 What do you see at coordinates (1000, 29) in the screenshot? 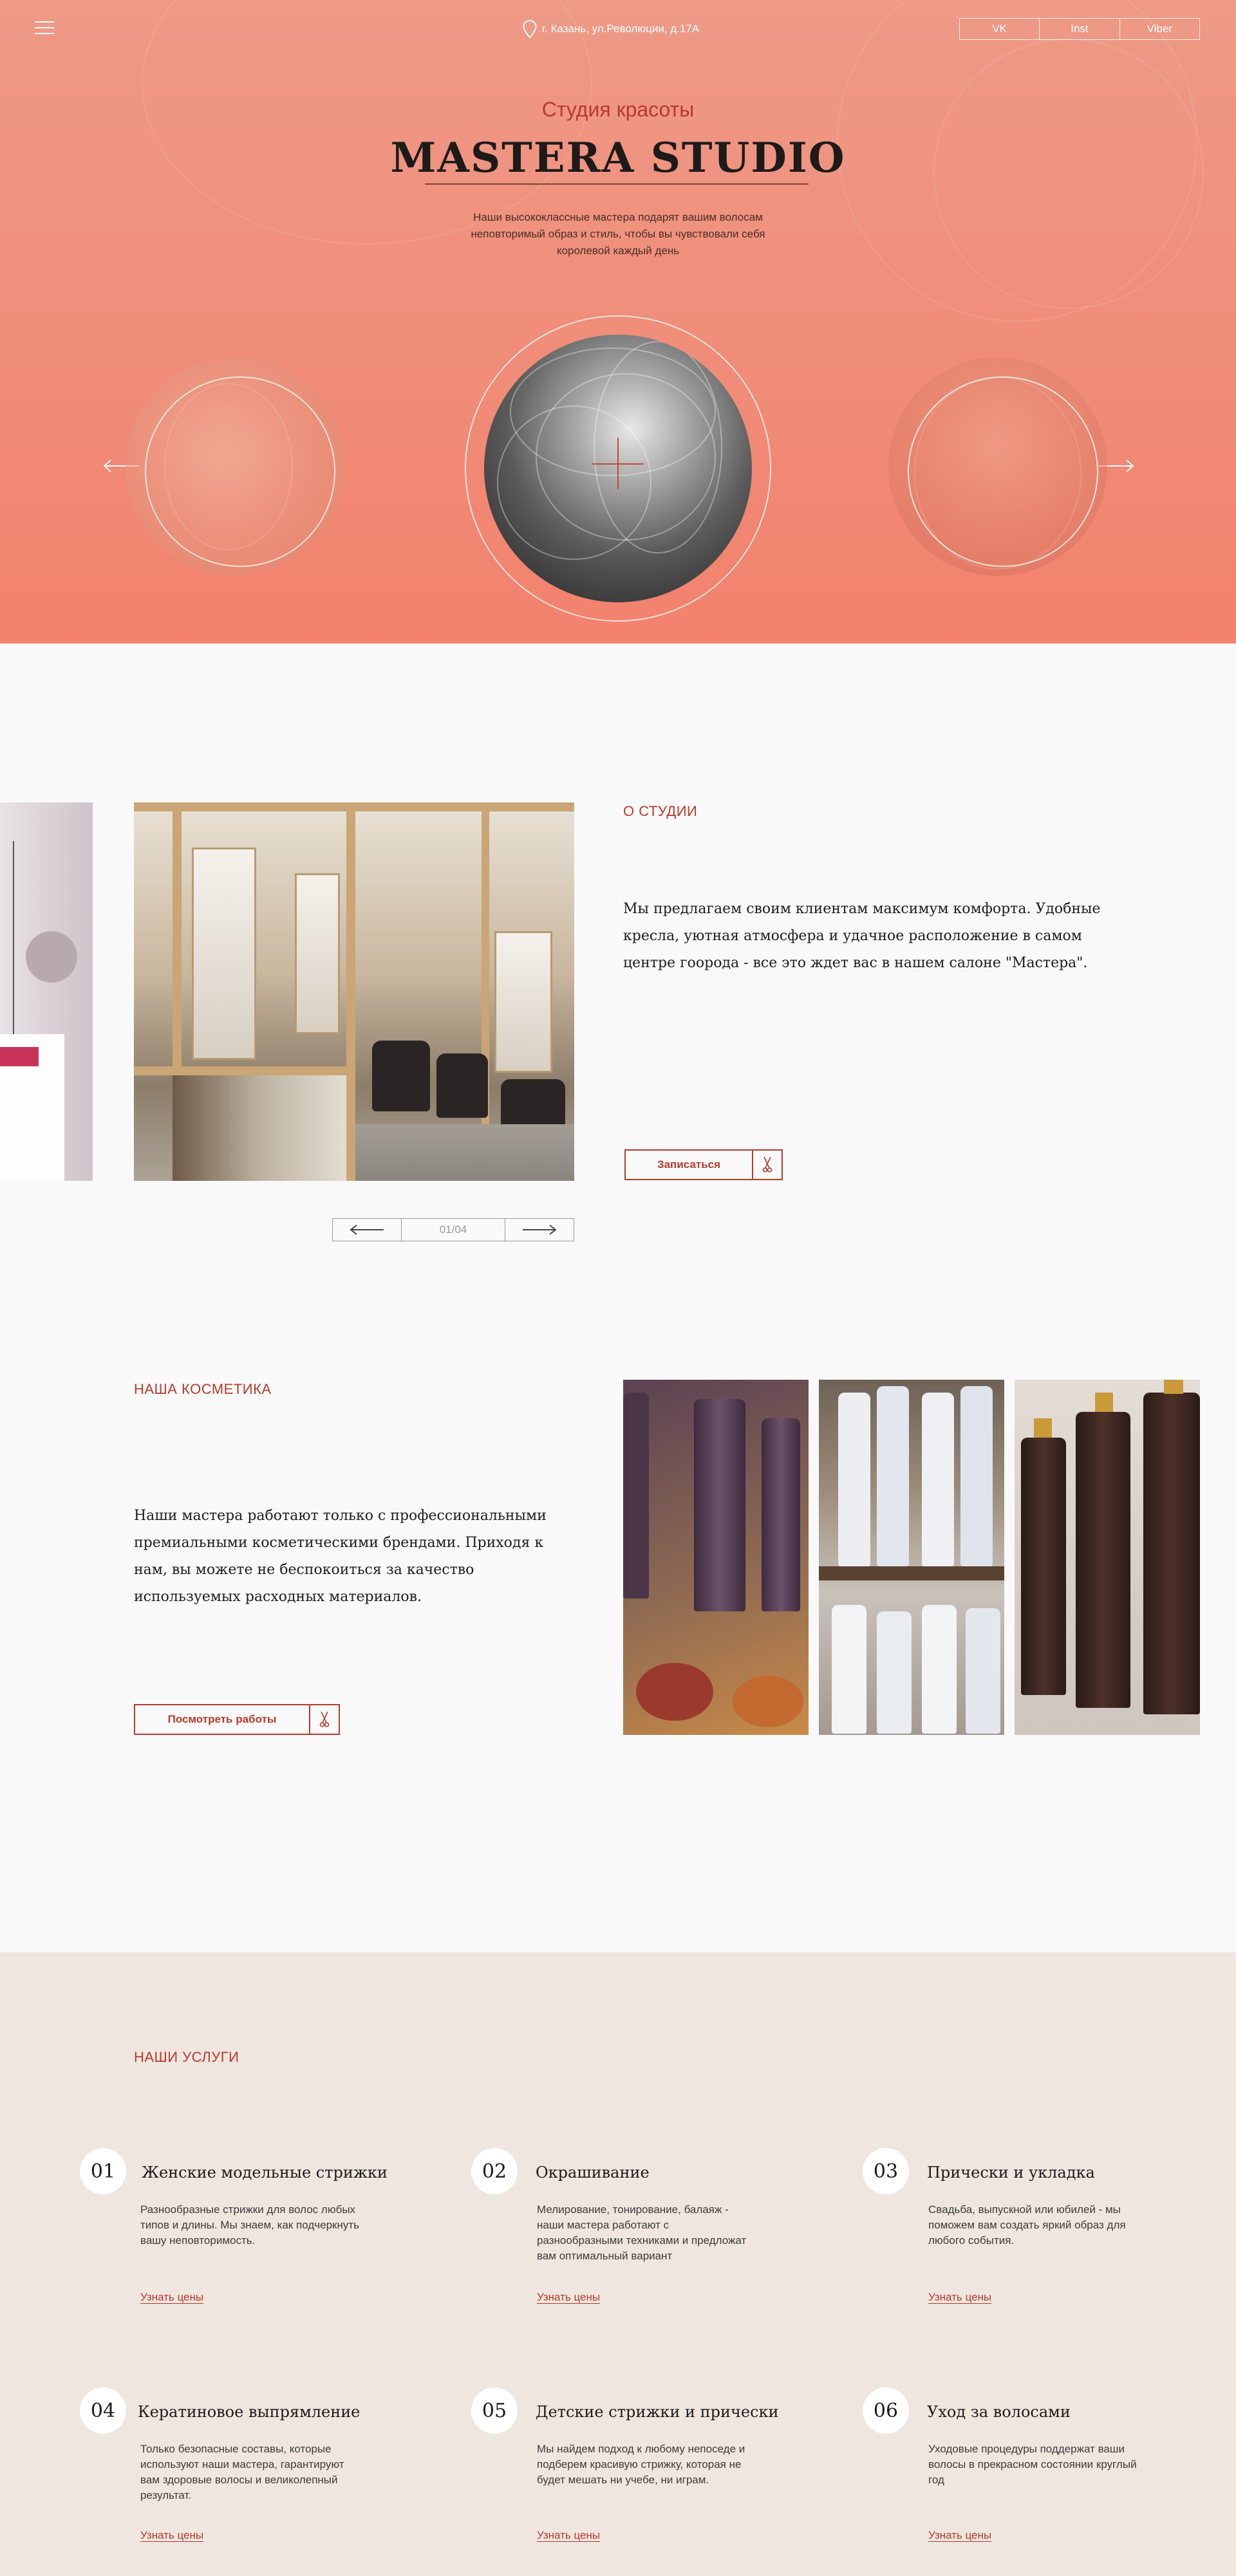
I see `social-vk-link: VK` at bounding box center [1000, 29].